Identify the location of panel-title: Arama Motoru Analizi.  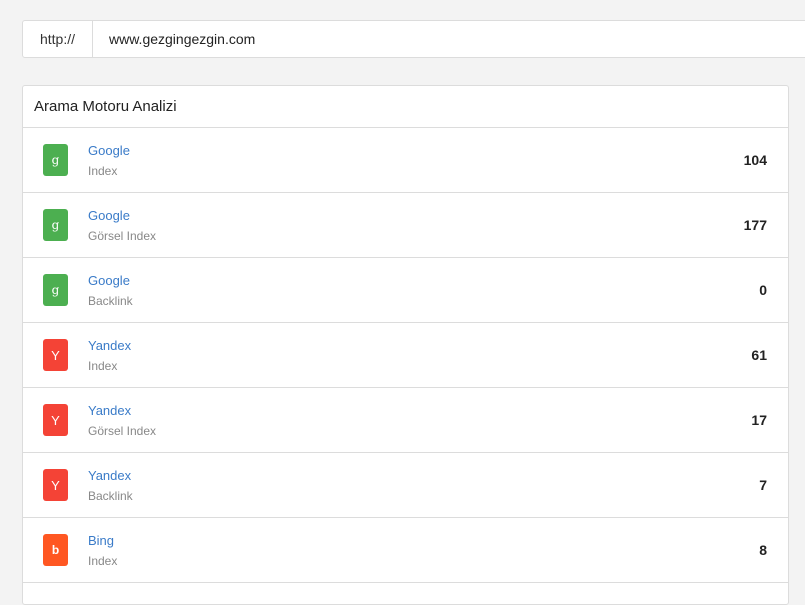
(405, 107).